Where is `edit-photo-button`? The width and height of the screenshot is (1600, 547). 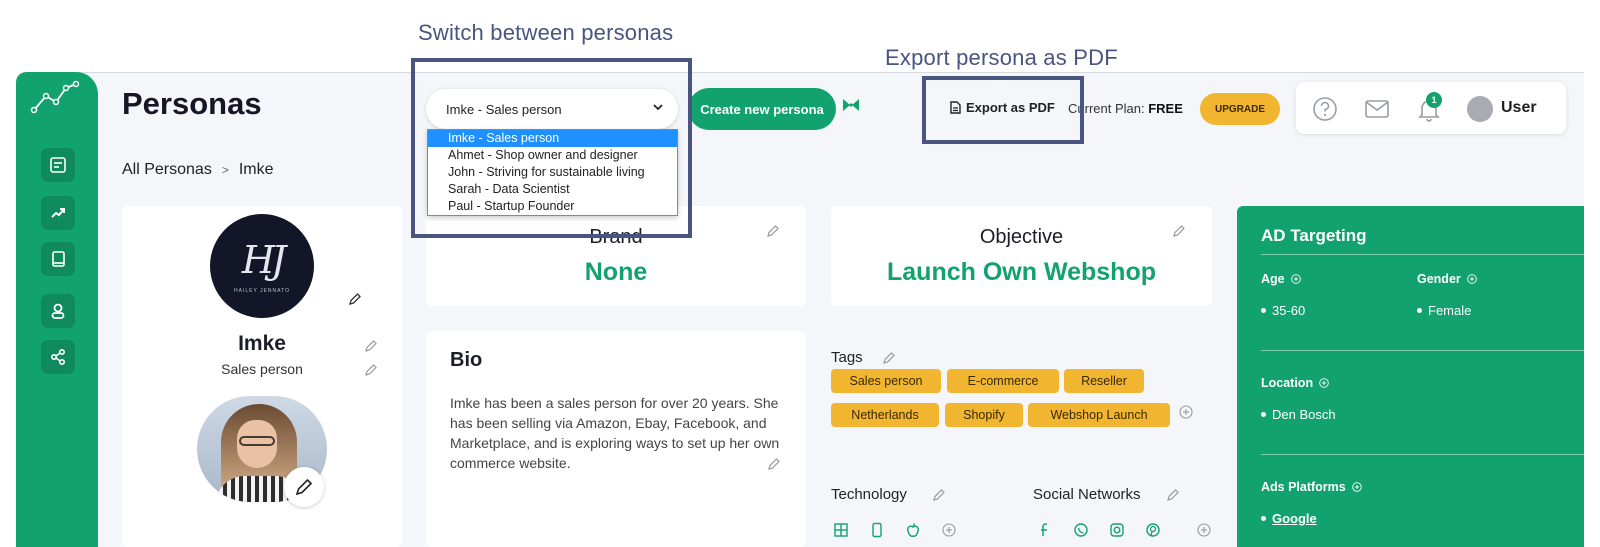
edit-photo-button is located at coordinates (304, 487).